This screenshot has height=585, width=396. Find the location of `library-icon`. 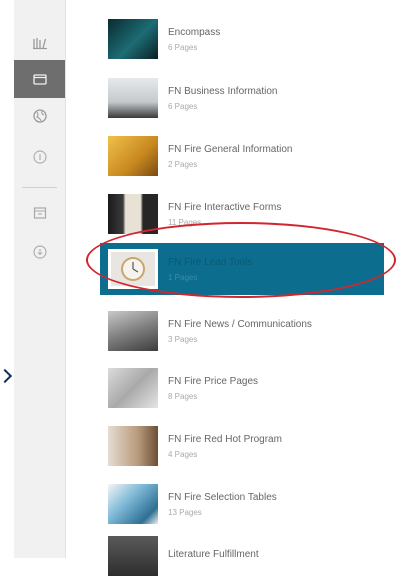

library-icon is located at coordinates (39, 44).